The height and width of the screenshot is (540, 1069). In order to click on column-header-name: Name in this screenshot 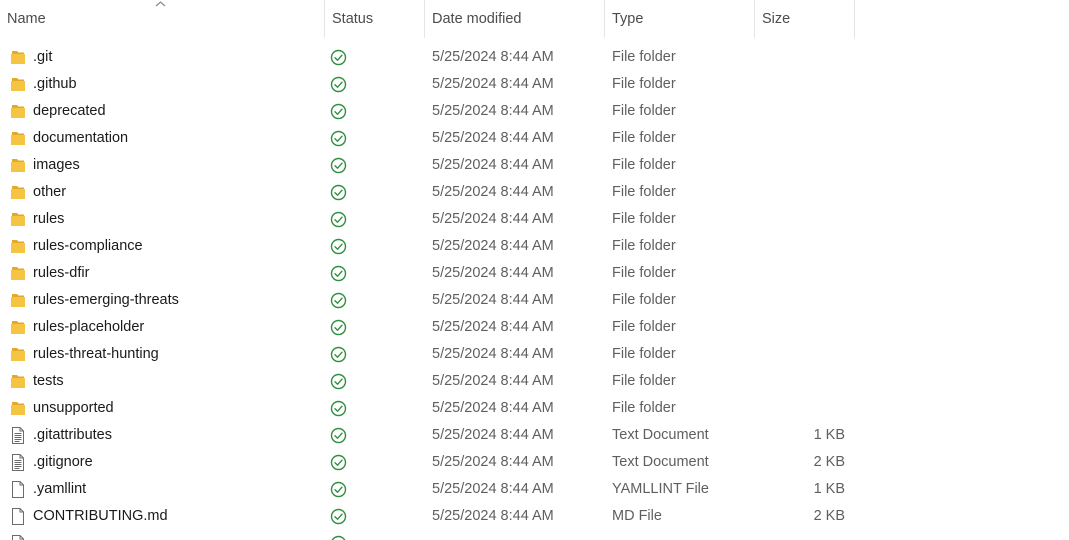, I will do `click(162, 19)`.